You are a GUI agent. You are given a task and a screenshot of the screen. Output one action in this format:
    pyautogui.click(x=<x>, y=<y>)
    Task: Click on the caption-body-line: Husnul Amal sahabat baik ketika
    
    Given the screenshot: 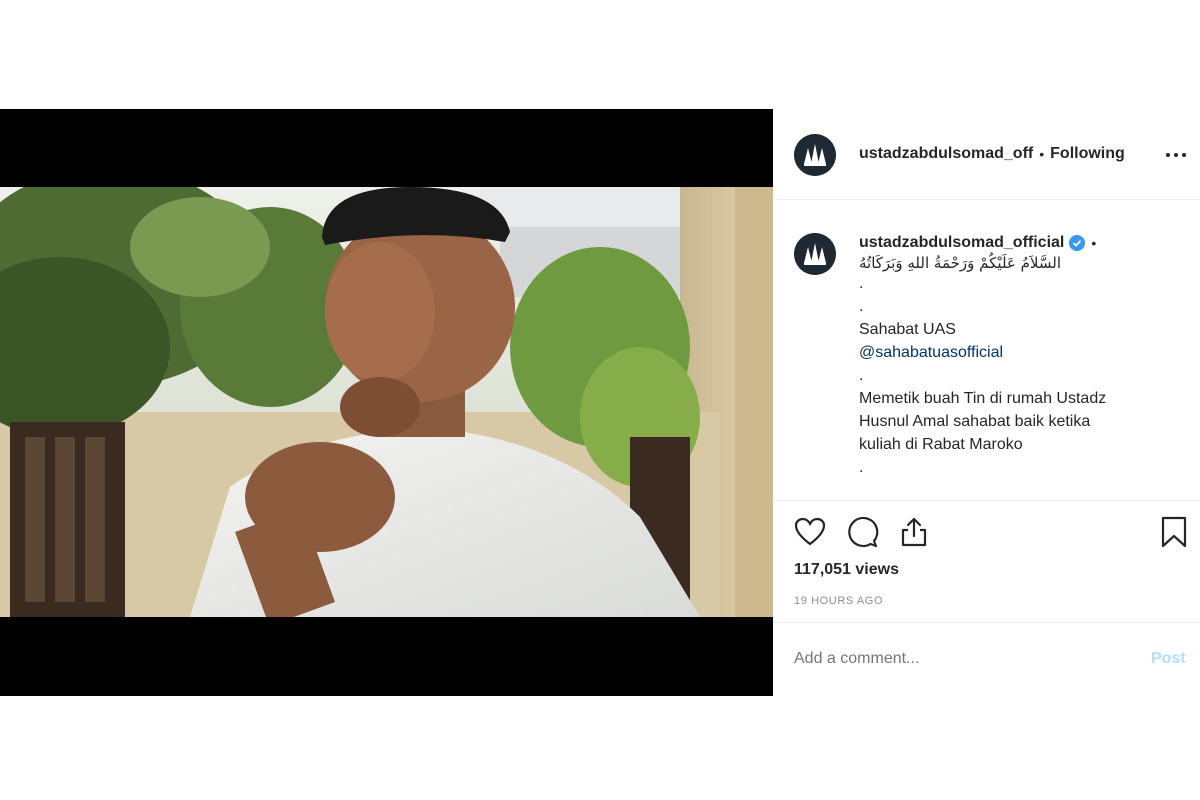 What is the action you would take?
    pyautogui.click(x=975, y=421)
    